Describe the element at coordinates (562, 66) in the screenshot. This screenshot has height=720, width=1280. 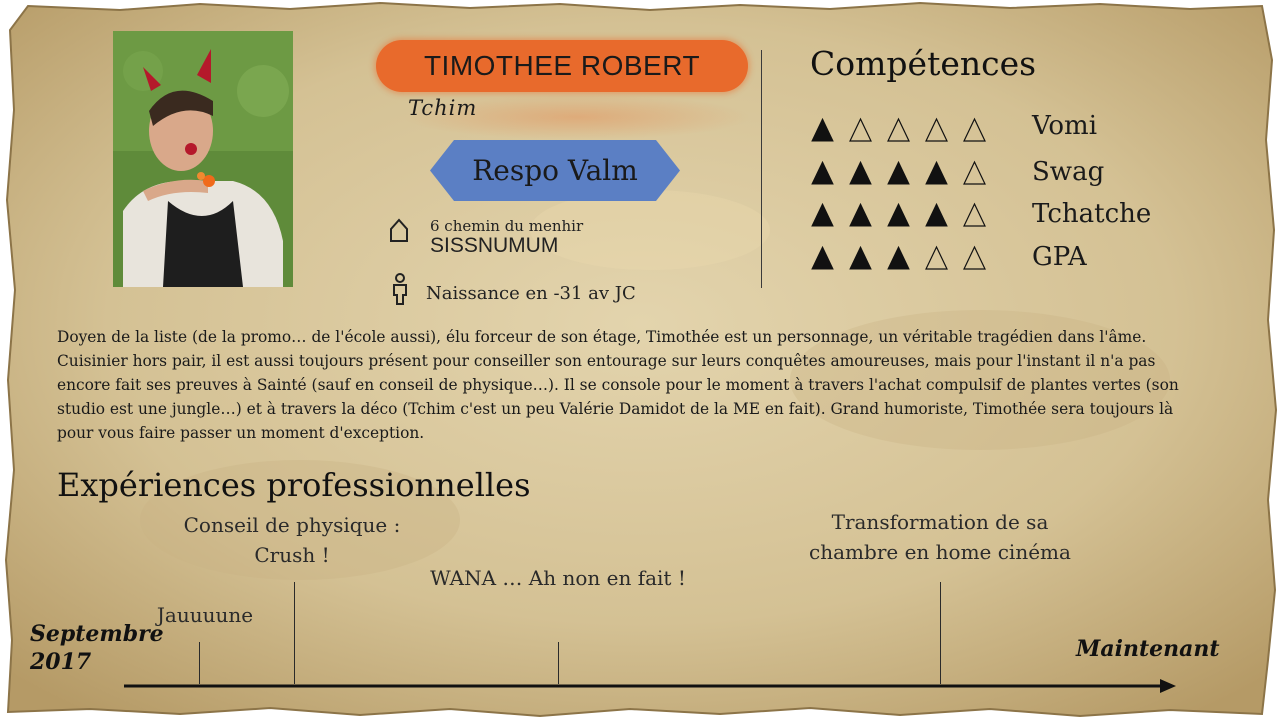
I see `person-name: TIMOTHEE ROBERT` at that location.